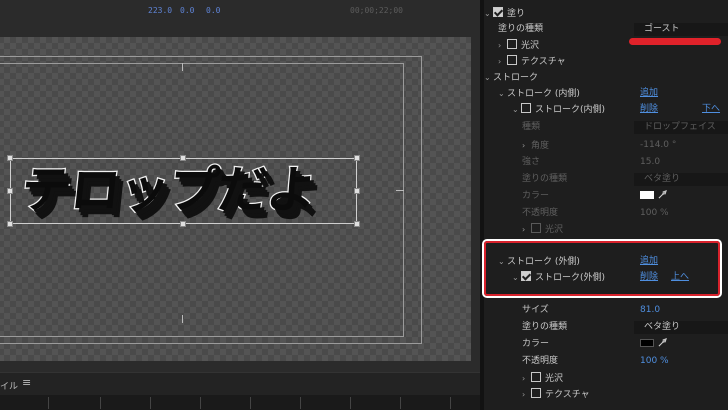  I want to click on center-tick-right, so click(400, 190).